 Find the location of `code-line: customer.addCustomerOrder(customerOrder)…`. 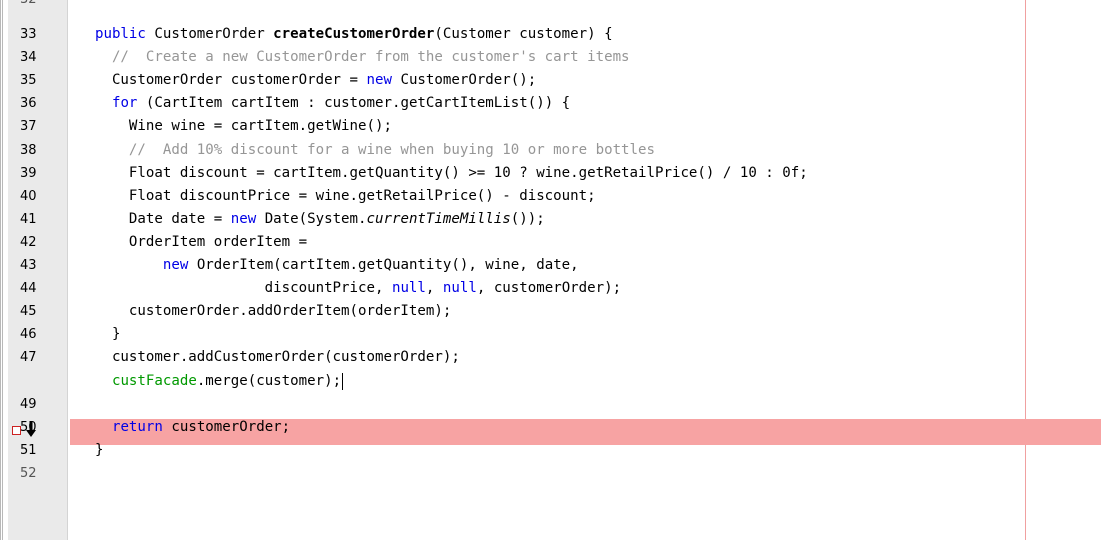

code-line: customer.addCustomerOrder(customerOrder)… is located at coordinates (269, 357).